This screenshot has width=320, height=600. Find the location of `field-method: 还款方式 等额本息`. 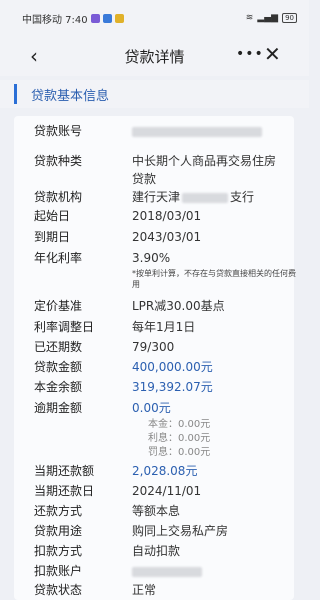

field-method: 还款方式 等额本息 is located at coordinates (168, 511).